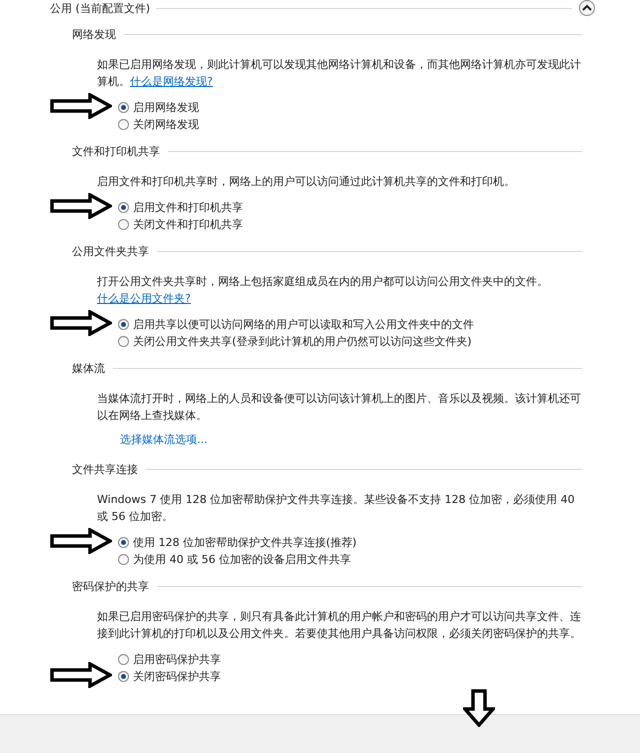 This screenshot has height=753, width=640. Describe the element at coordinates (169, 659) in the screenshot. I see `radio-option: 启用密码保护共享` at that location.